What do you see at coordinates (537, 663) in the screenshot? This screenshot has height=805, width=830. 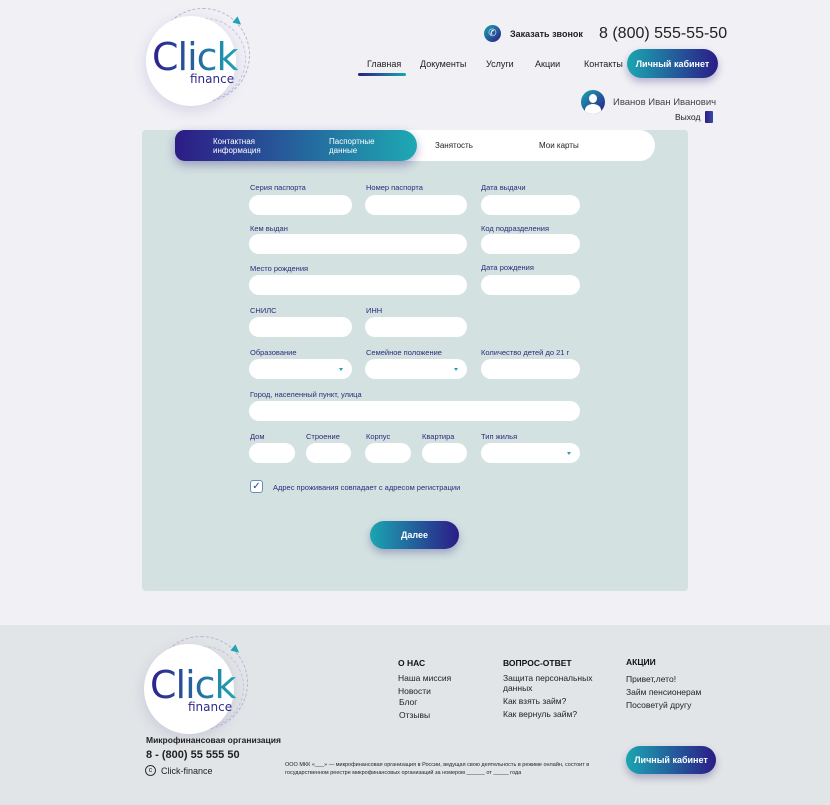 I see `footer-col-title: ВОПРОС-ОТВЕТ` at bounding box center [537, 663].